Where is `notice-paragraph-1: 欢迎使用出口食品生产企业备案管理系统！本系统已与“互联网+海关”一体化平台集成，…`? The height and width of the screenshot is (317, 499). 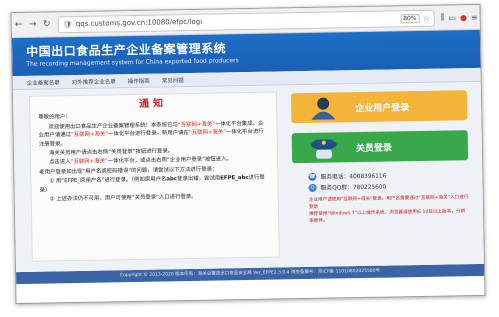 notice-paragraph-1: 欢迎使用出口食品生产企业备案管理系统！本系统已与“互联网+海关”一体化平台集成，… is located at coordinates (151, 134).